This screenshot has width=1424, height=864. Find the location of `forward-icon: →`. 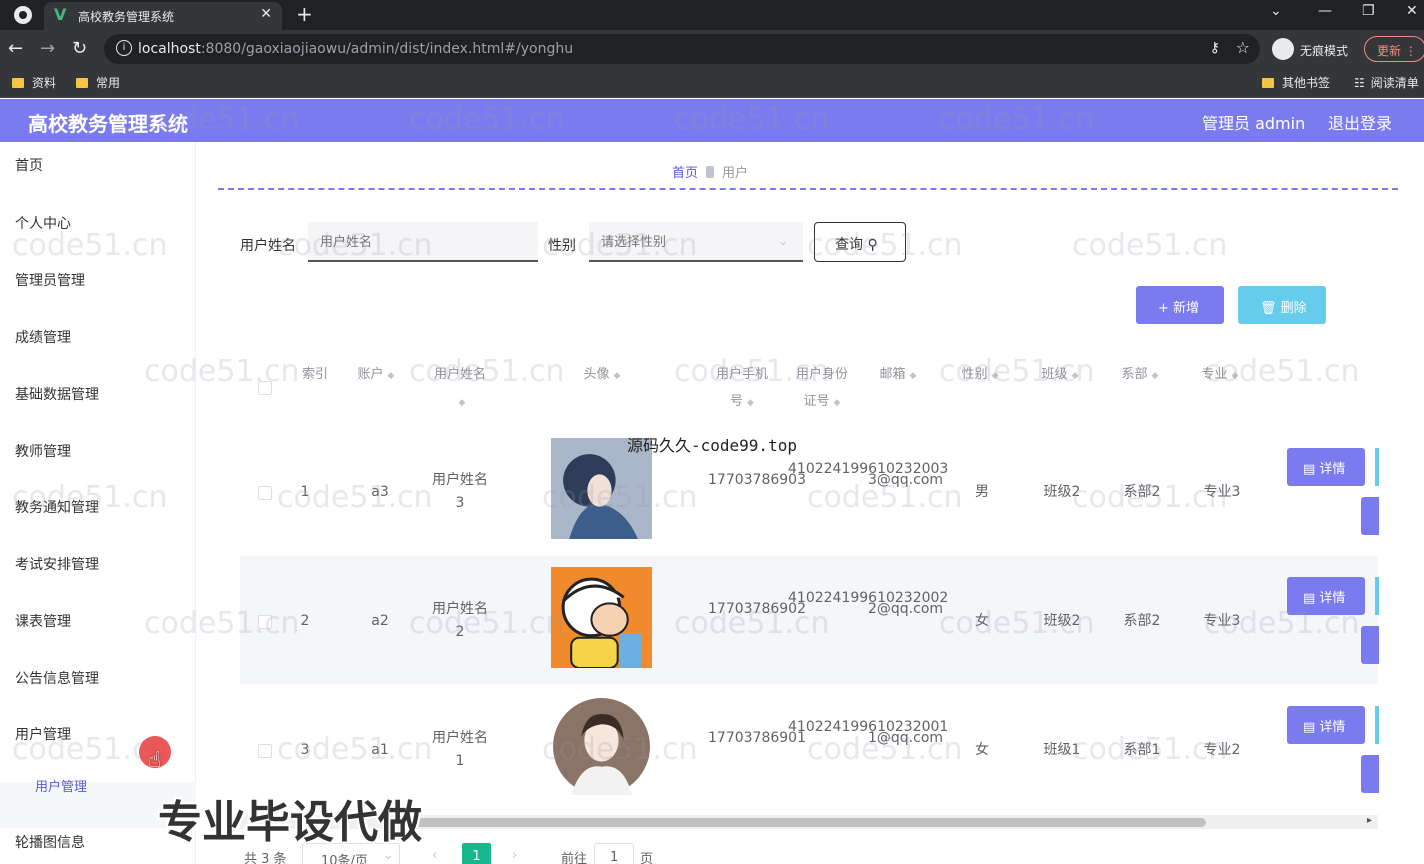

forward-icon: → is located at coordinates (47, 48).